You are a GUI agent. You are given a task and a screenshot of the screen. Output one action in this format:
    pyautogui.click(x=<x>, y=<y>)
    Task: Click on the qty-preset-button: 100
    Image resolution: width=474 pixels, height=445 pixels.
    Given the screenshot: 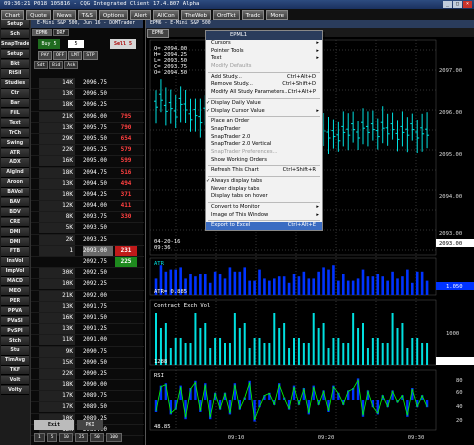 What is the action you would take?
    pyautogui.click(x=113, y=437)
    